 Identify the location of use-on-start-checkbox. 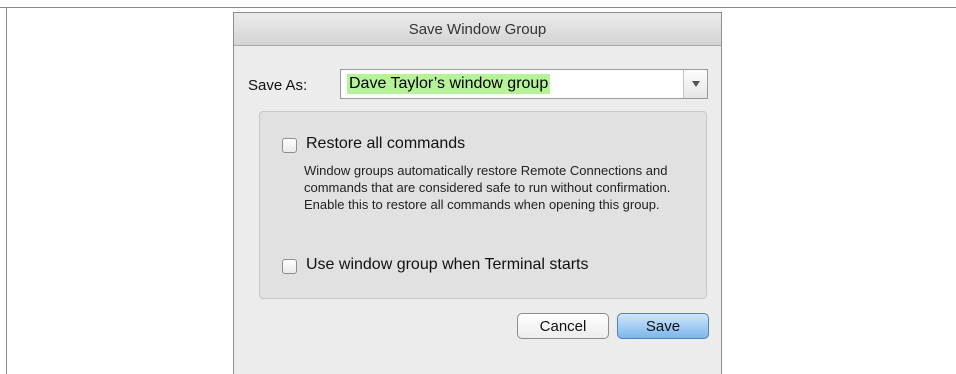
(289, 266).